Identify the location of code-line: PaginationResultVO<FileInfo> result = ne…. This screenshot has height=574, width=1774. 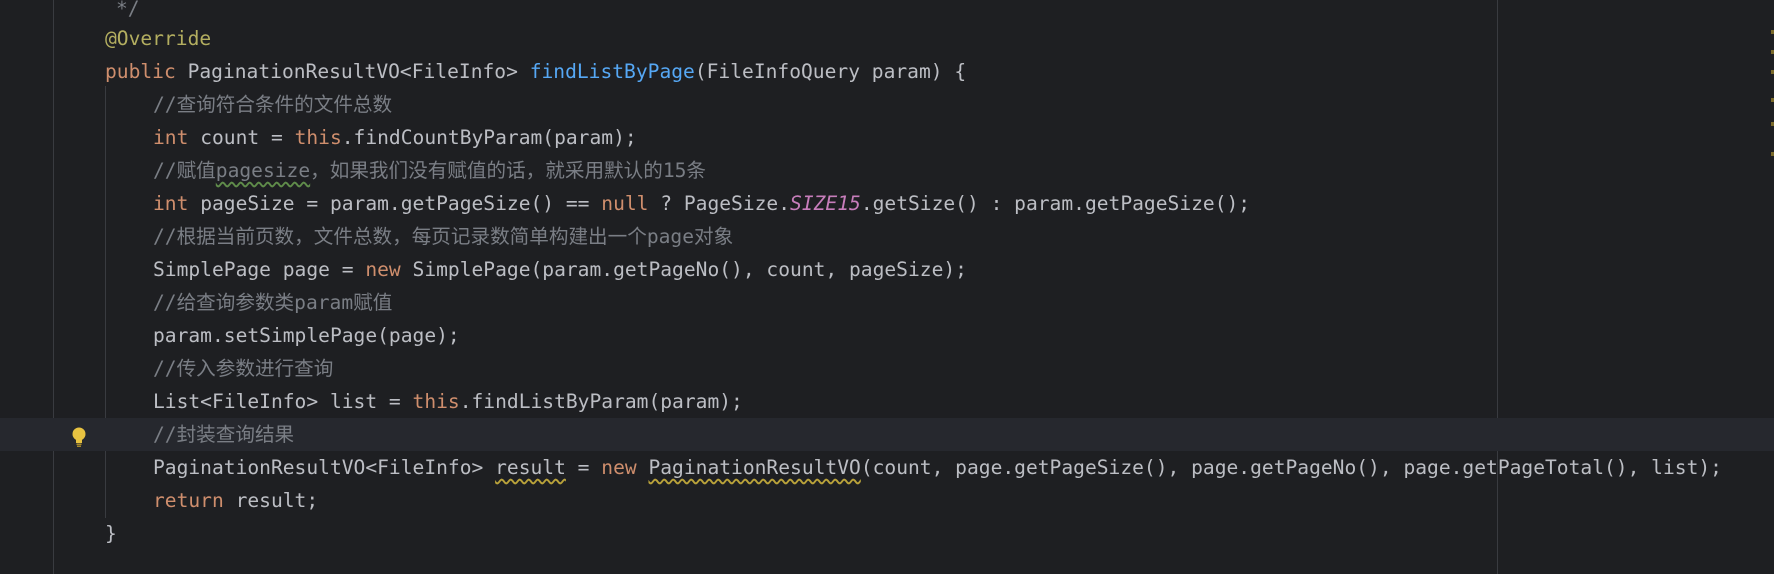
(887, 467).